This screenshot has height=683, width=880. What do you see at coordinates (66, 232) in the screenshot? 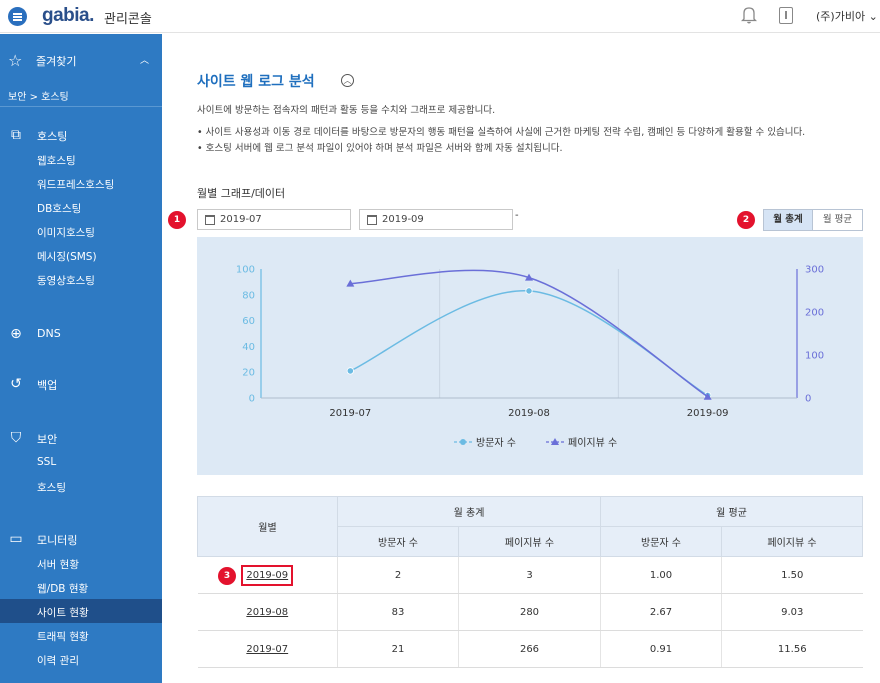
I see `sidebar-item-image-hosting: 이미지호스팅` at bounding box center [66, 232].